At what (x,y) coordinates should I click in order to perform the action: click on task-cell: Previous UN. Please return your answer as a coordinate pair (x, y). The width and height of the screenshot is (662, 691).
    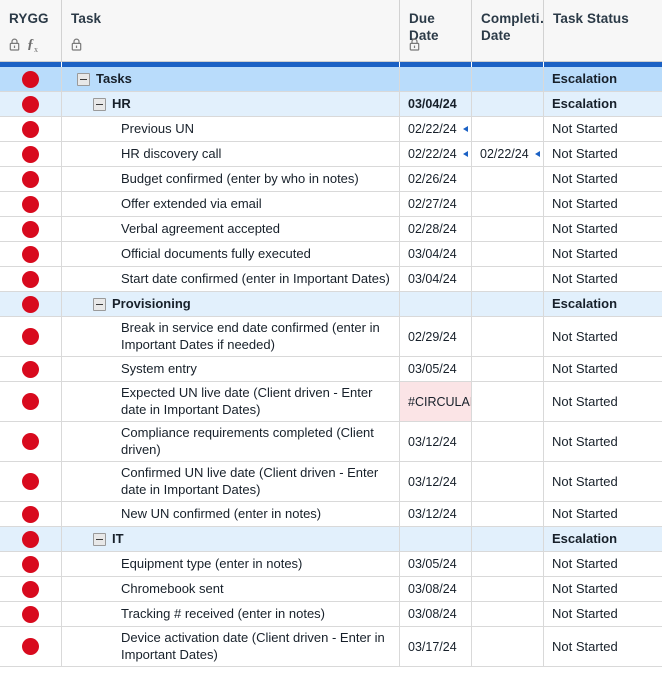
    Looking at the image, I should click on (231, 129).